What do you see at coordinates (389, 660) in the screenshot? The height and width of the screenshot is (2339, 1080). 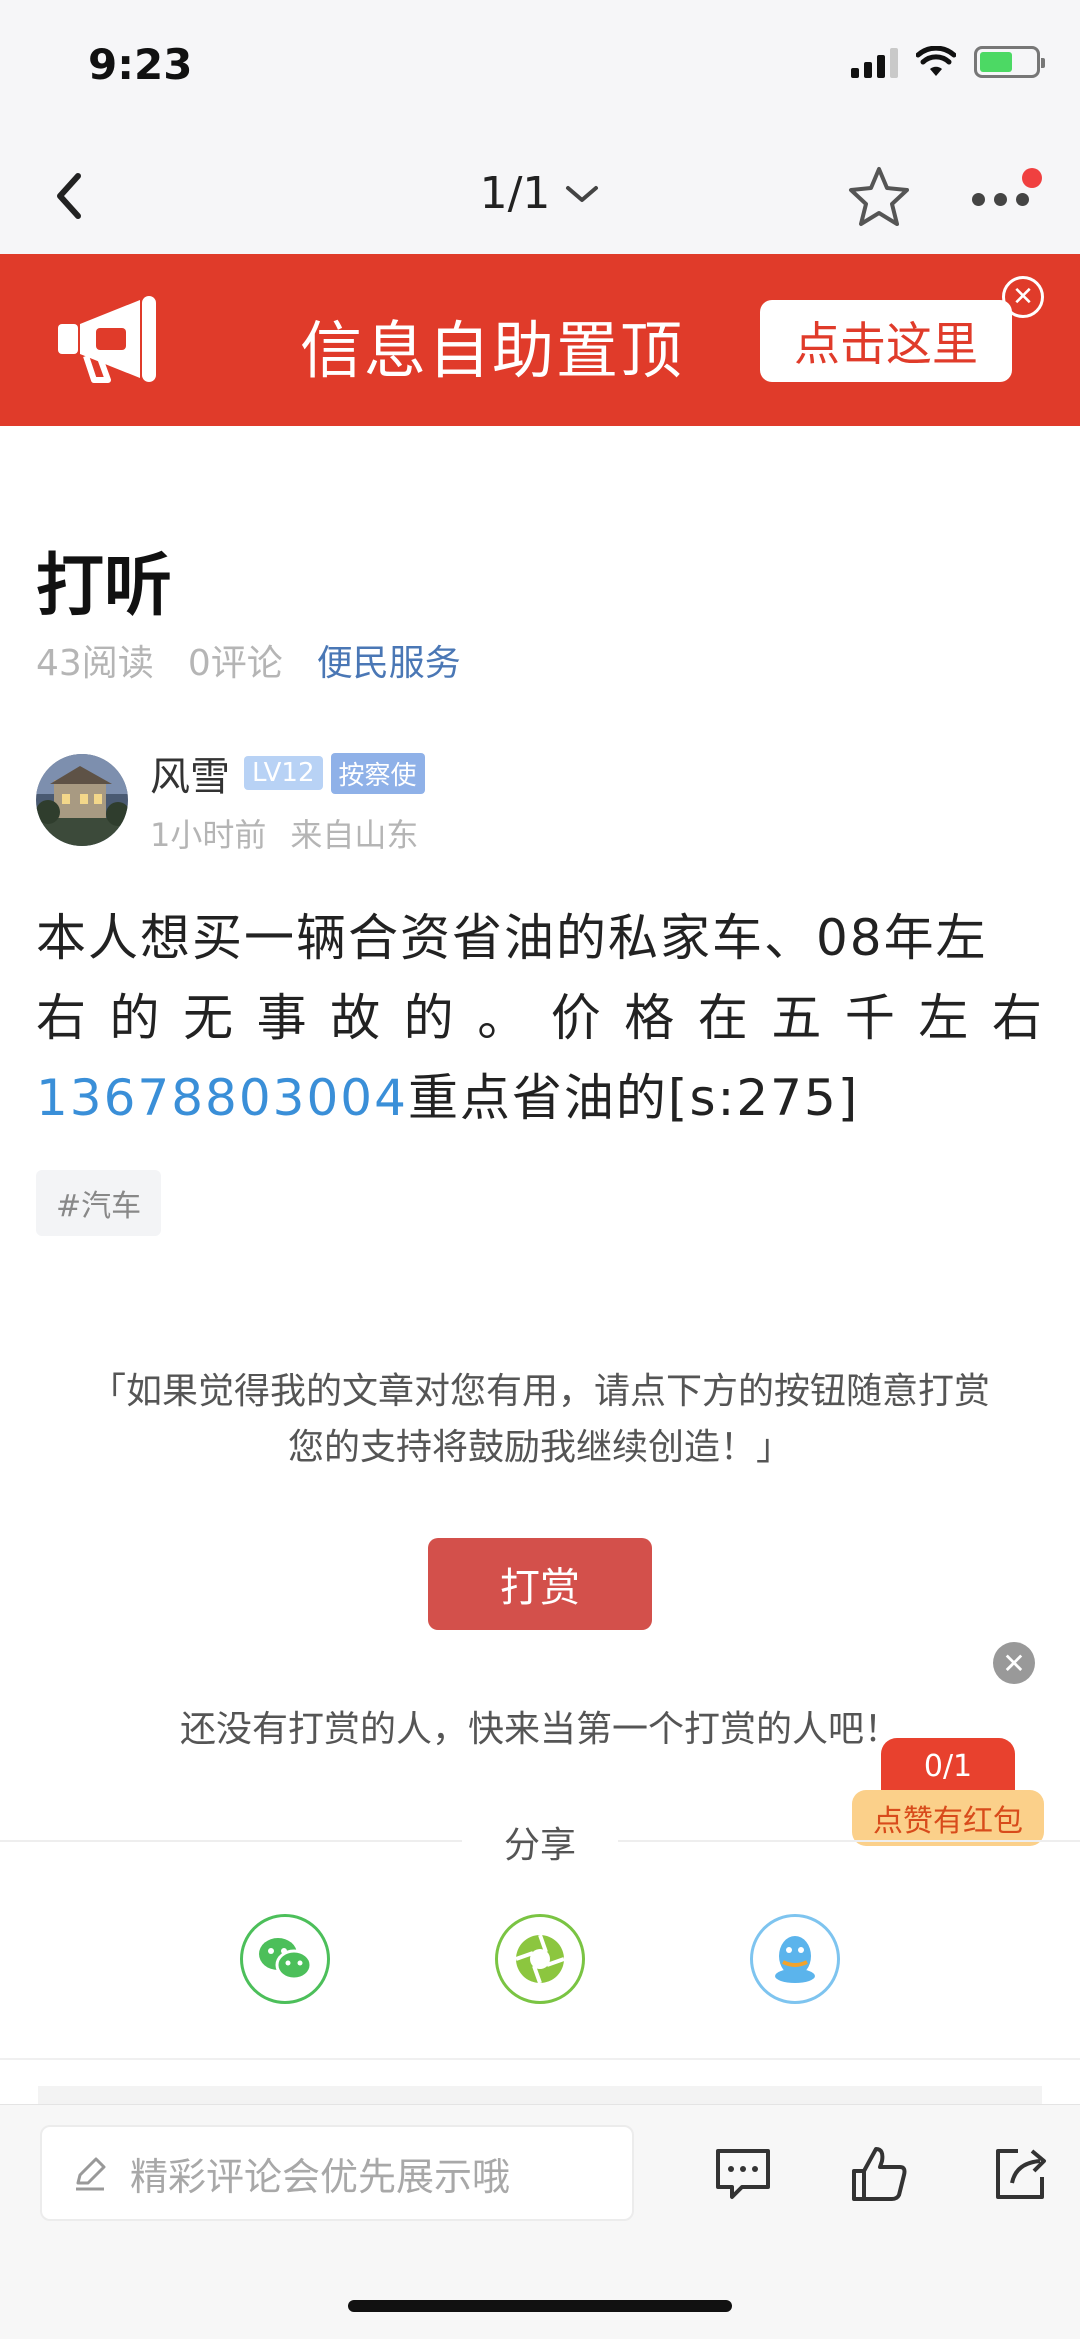 I see `category-link: 便民服务` at bounding box center [389, 660].